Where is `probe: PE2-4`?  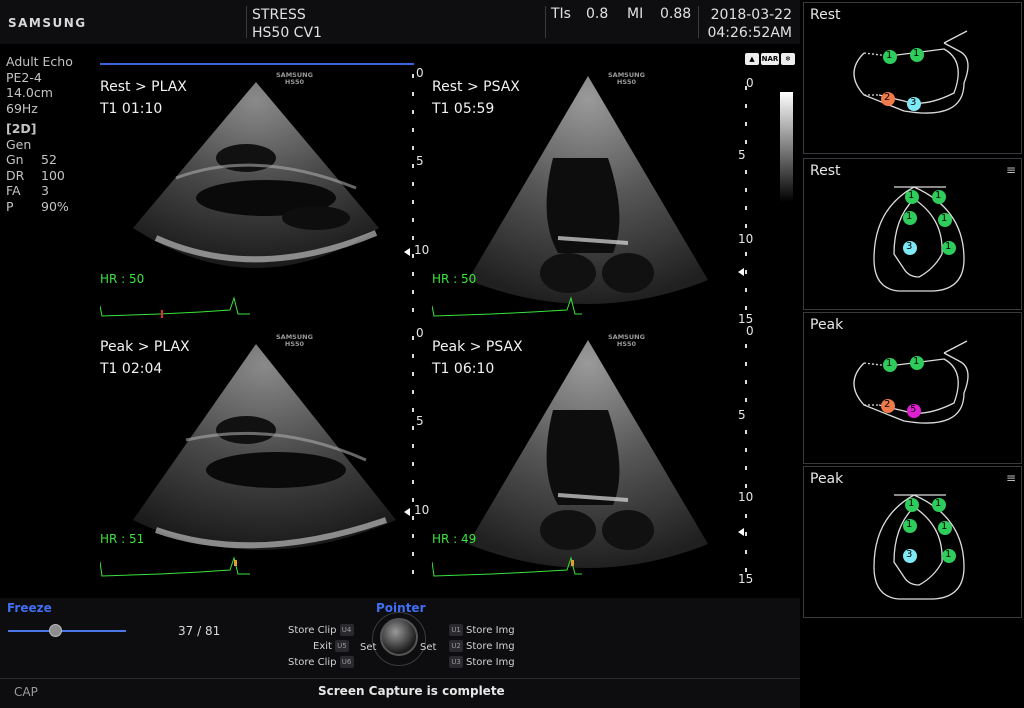 probe: PE2-4 is located at coordinates (24, 77).